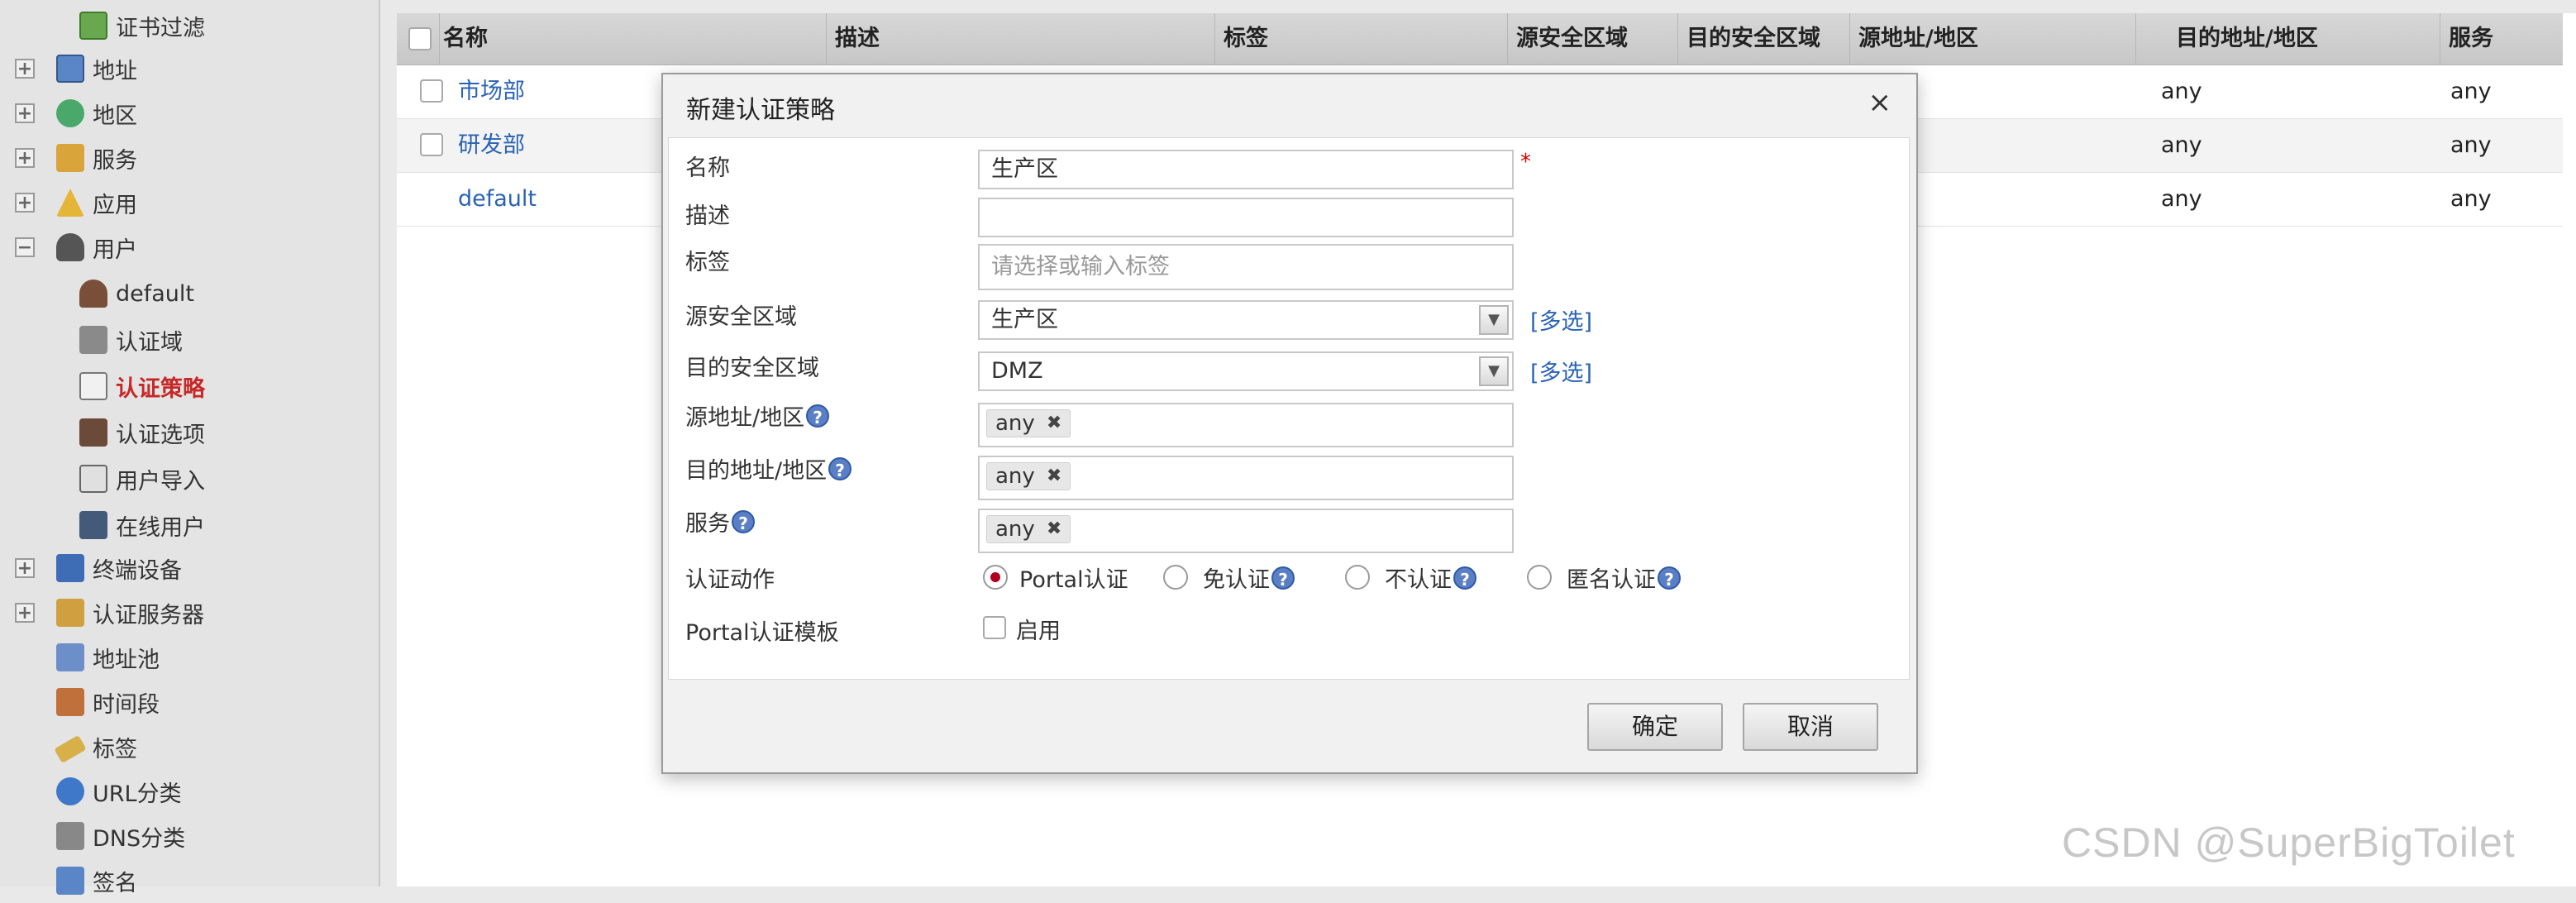 Image resolution: width=2576 pixels, height=903 pixels. Describe the element at coordinates (142, 432) in the screenshot. I see `tree-item-auth-options: 认证选项` at that location.